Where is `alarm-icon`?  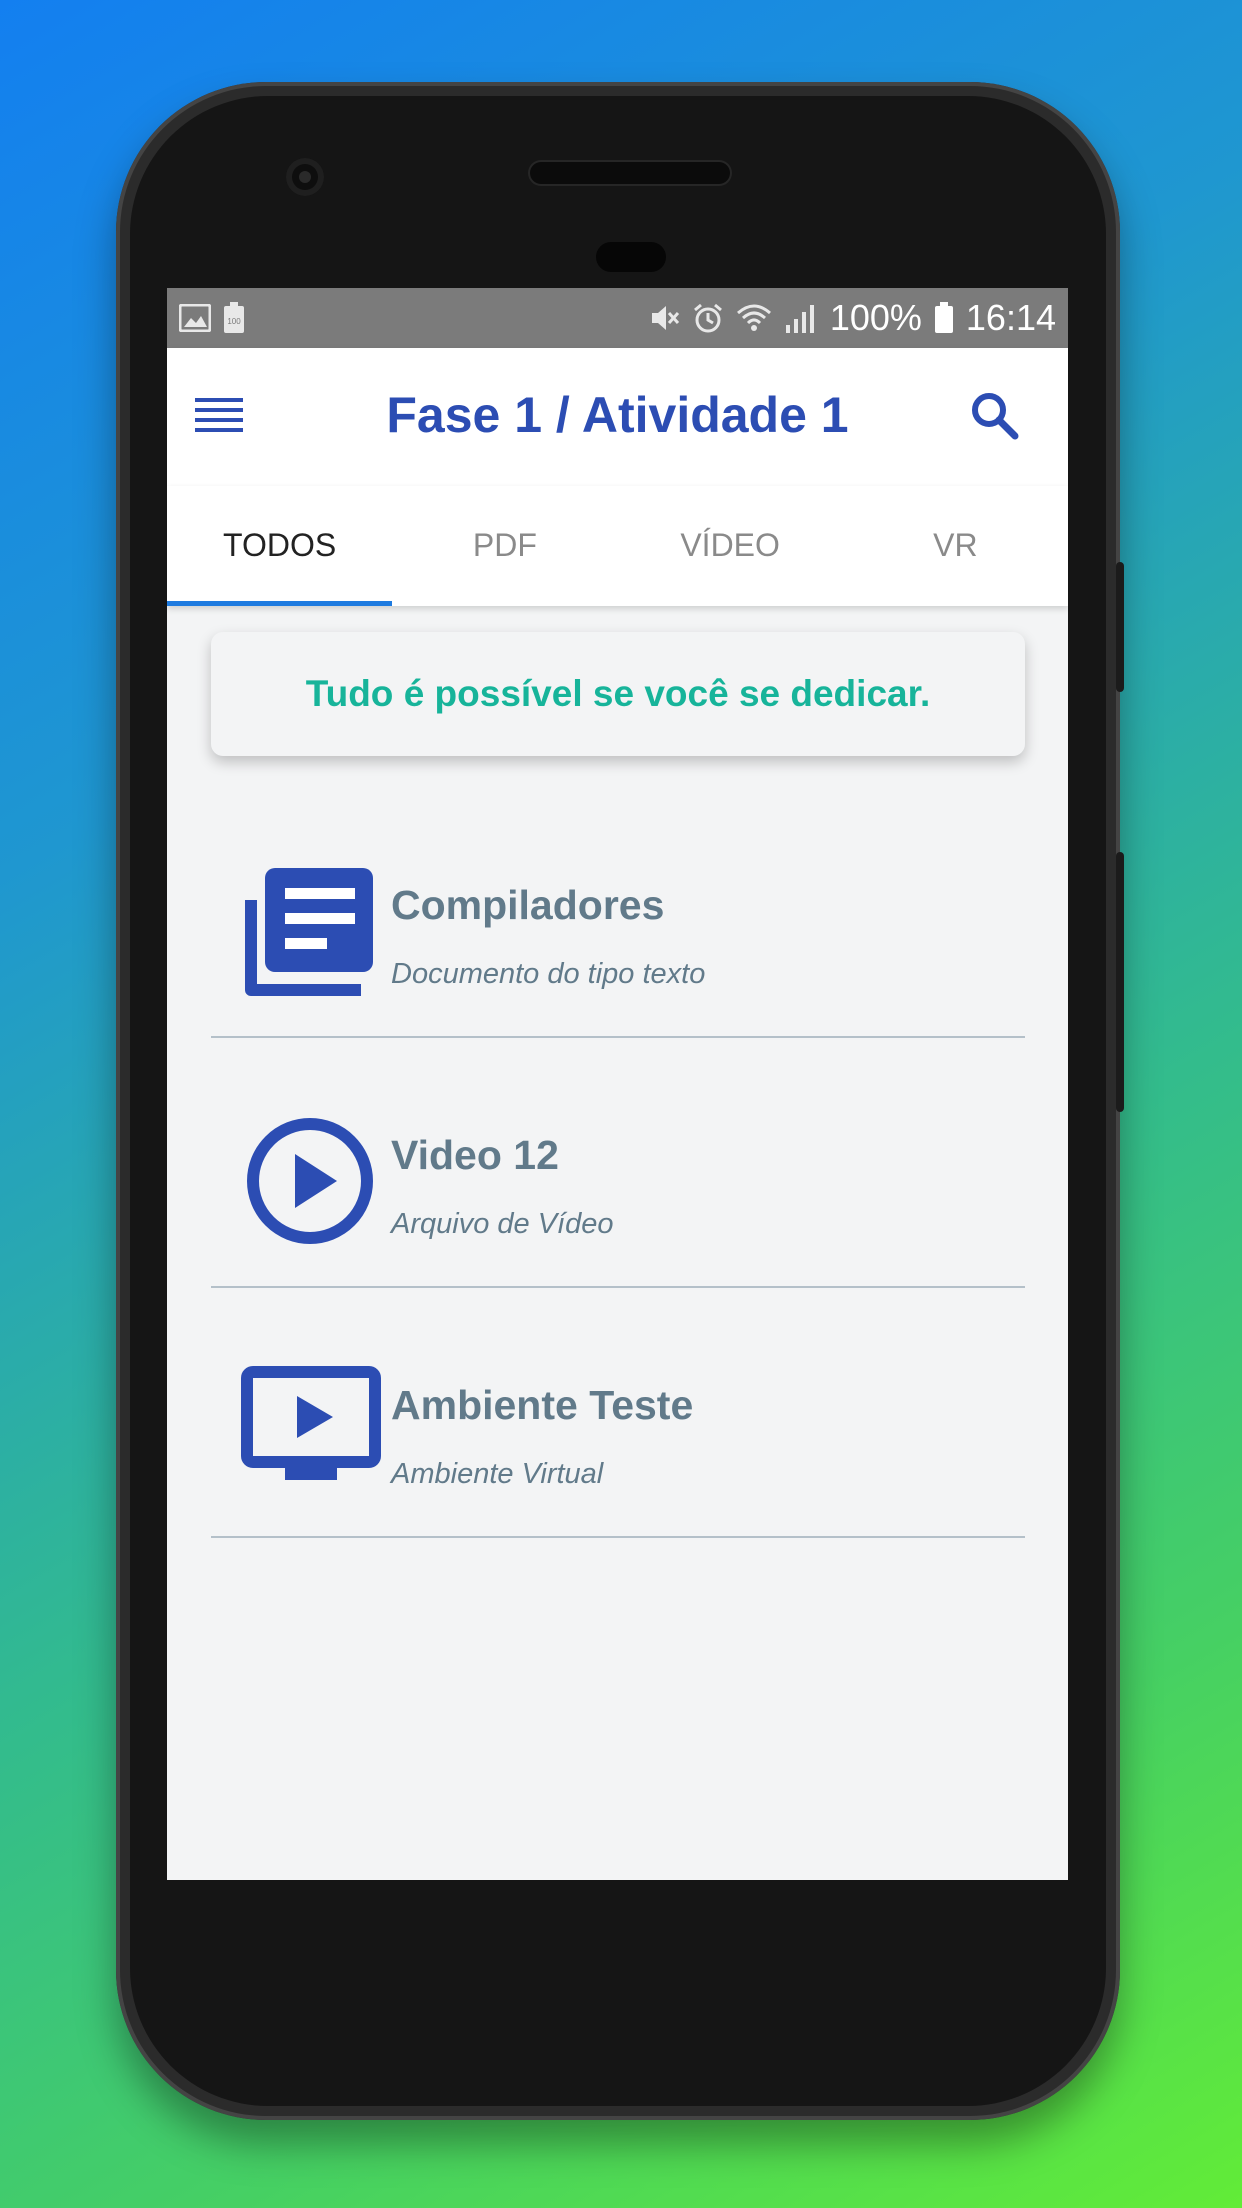
alarm-icon is located at coordinates (707, 318).